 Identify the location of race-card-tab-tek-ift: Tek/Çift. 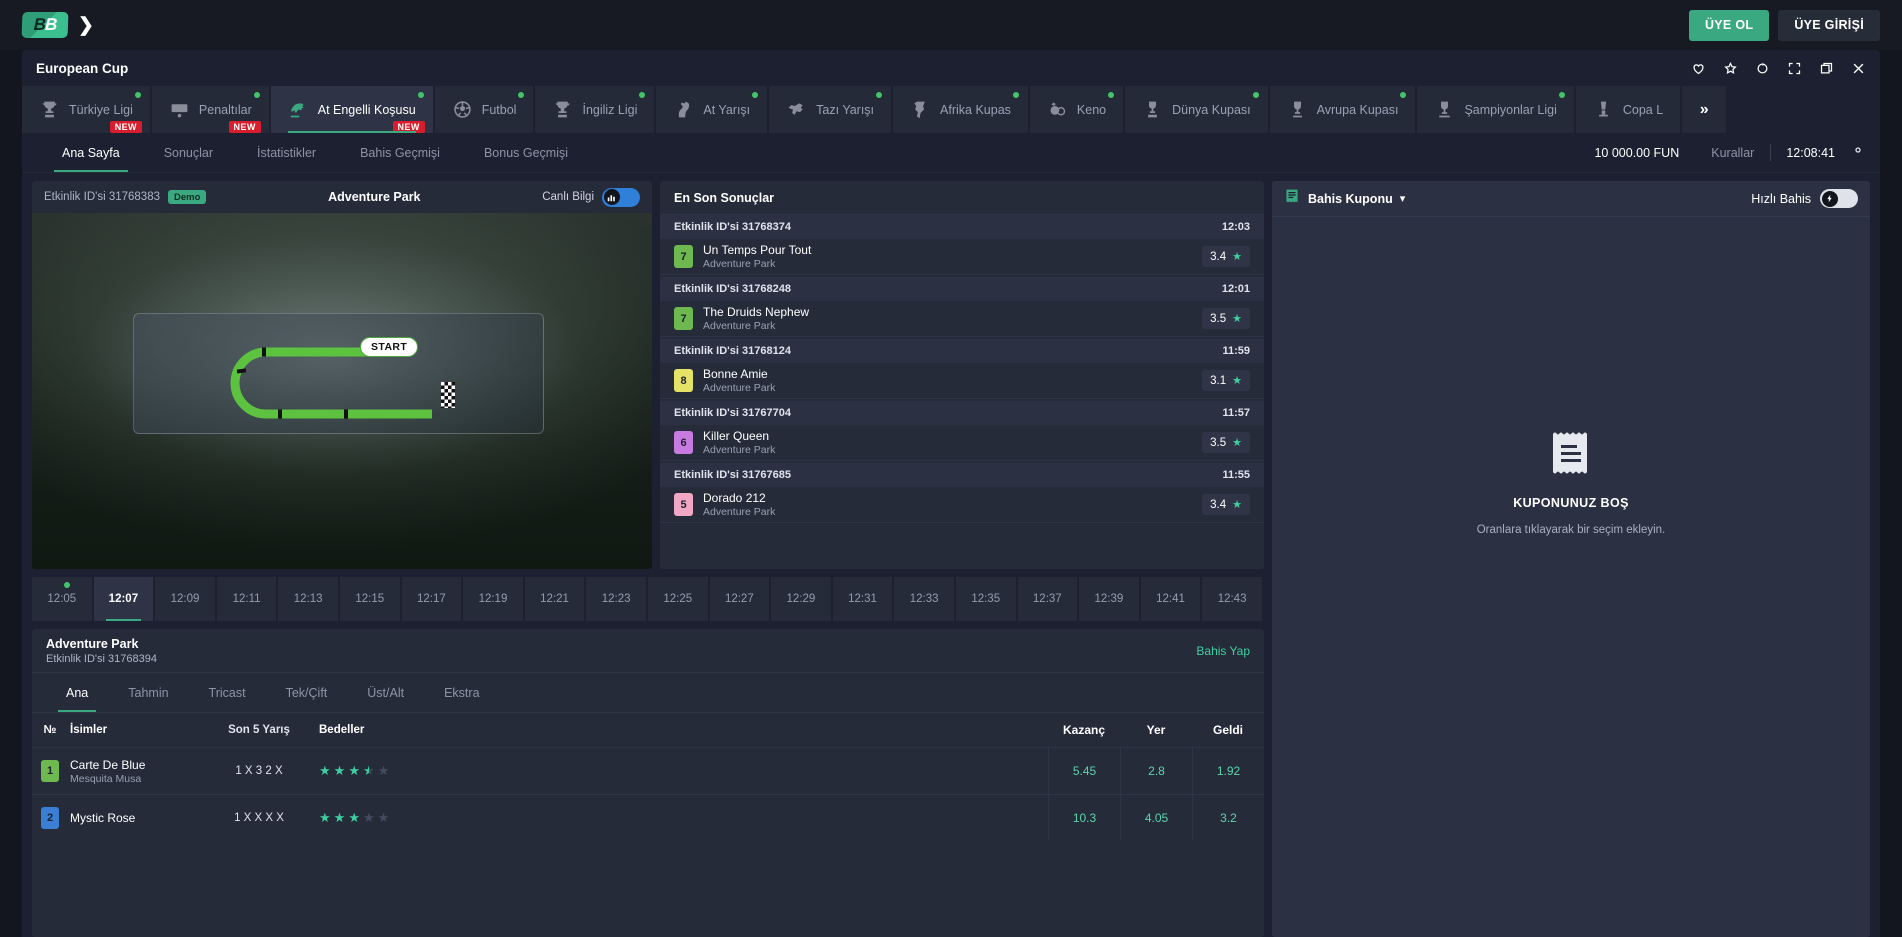
(307, 692).